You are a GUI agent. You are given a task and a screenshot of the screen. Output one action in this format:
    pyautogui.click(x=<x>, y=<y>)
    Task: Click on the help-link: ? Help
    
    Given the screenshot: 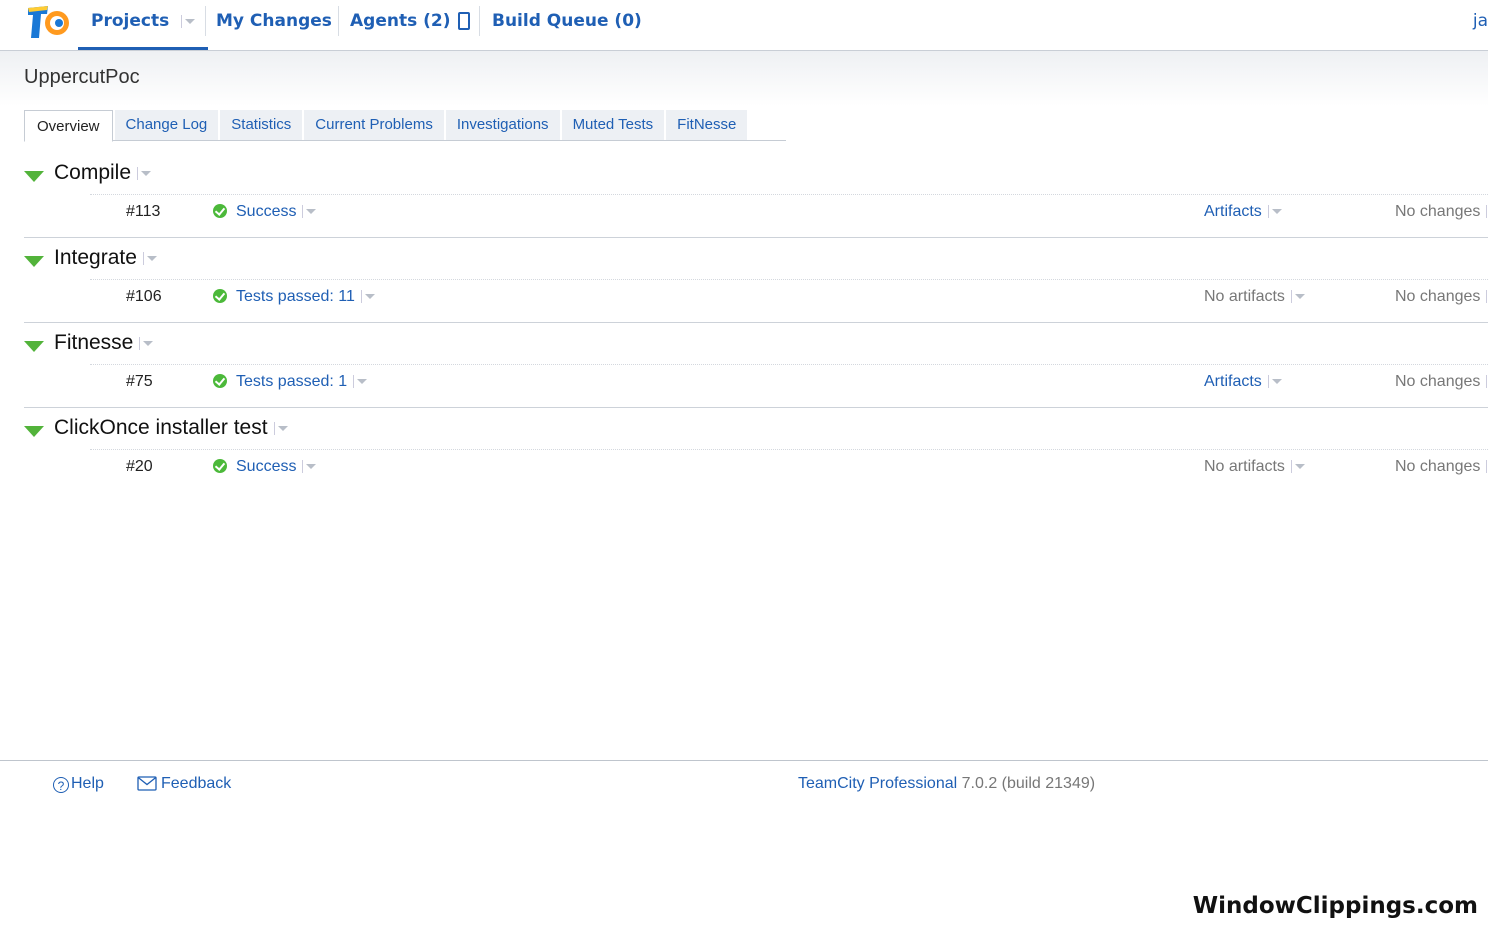 What is the action you would take?
    pyautogui.click(x=78, y=784)
    